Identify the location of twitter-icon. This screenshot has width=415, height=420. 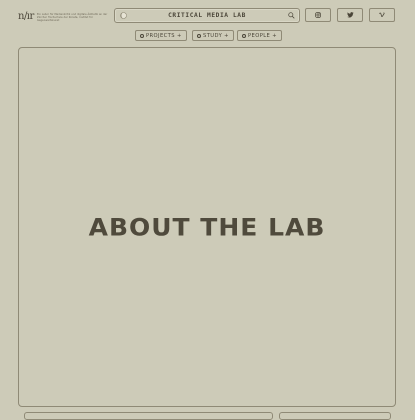
(350, 15).